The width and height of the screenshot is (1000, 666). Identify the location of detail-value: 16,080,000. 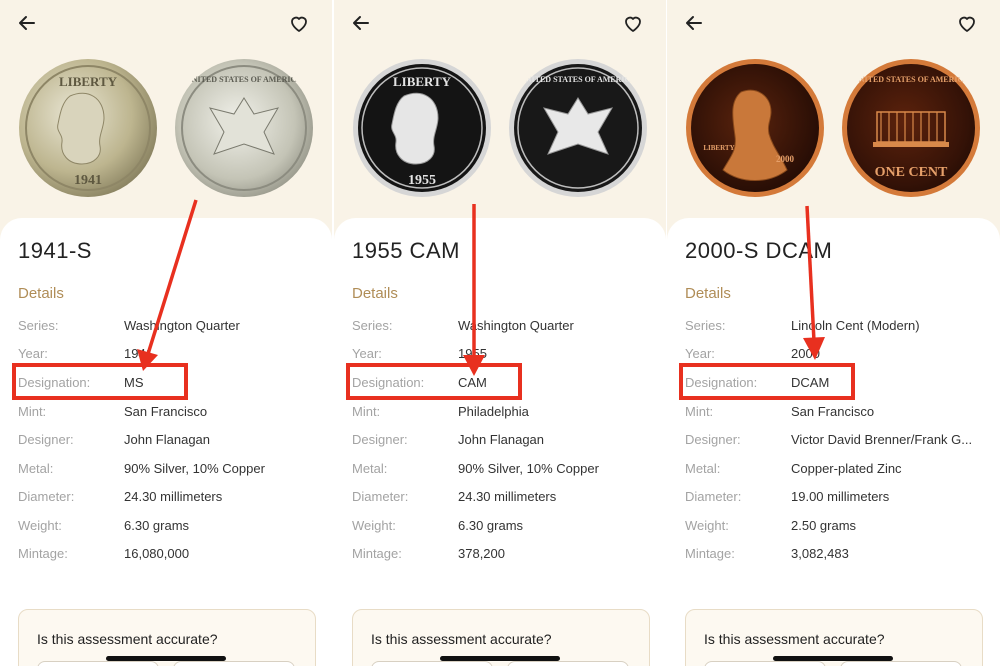
(157, 553).